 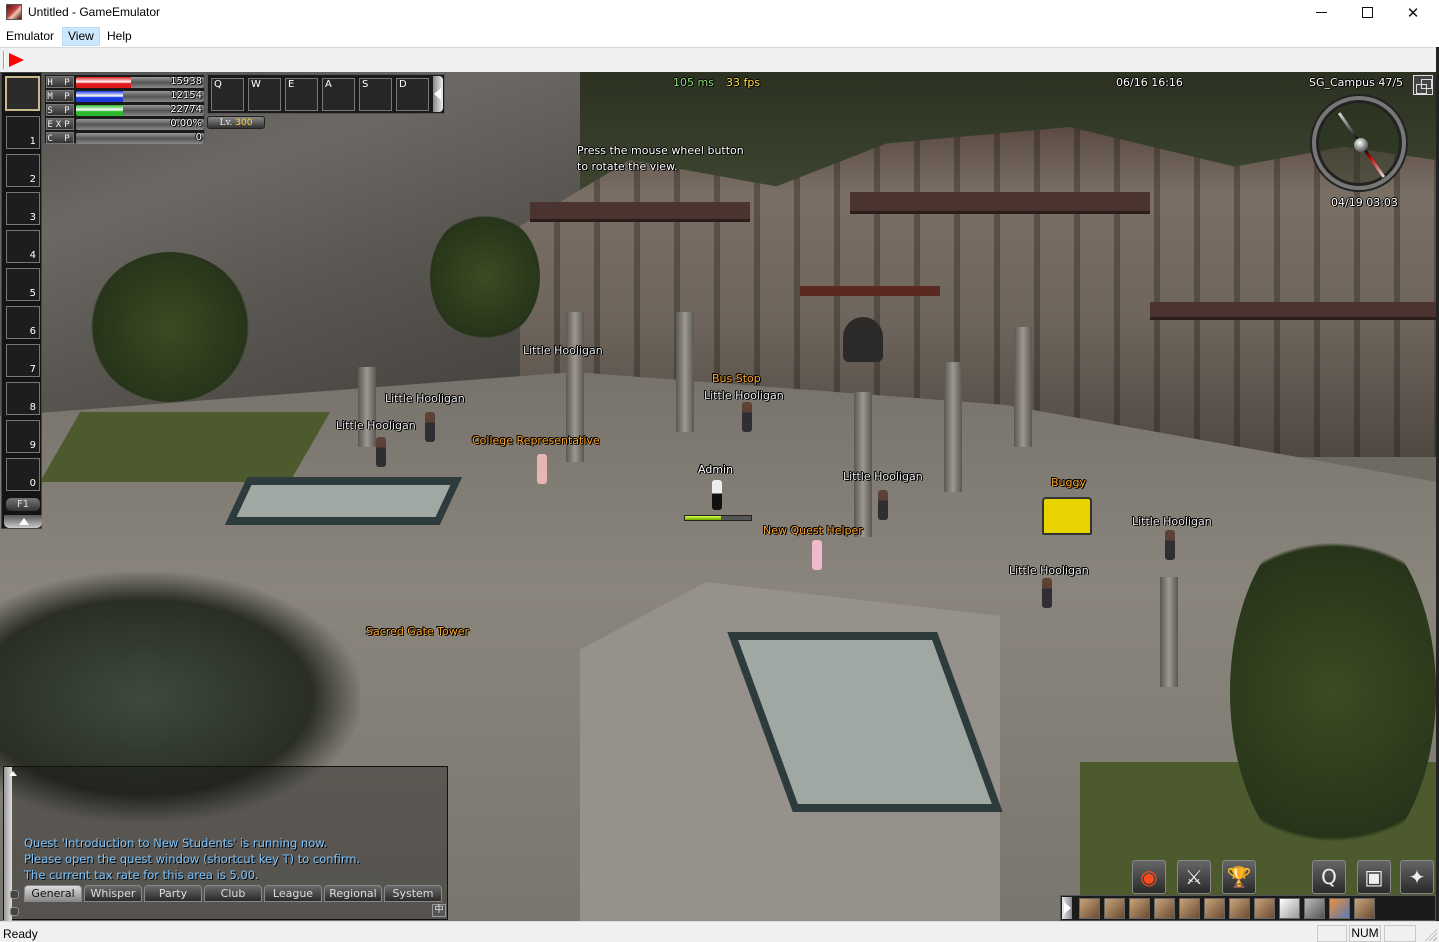 I want to click on compass-hub, so click(x=1361, y=145).